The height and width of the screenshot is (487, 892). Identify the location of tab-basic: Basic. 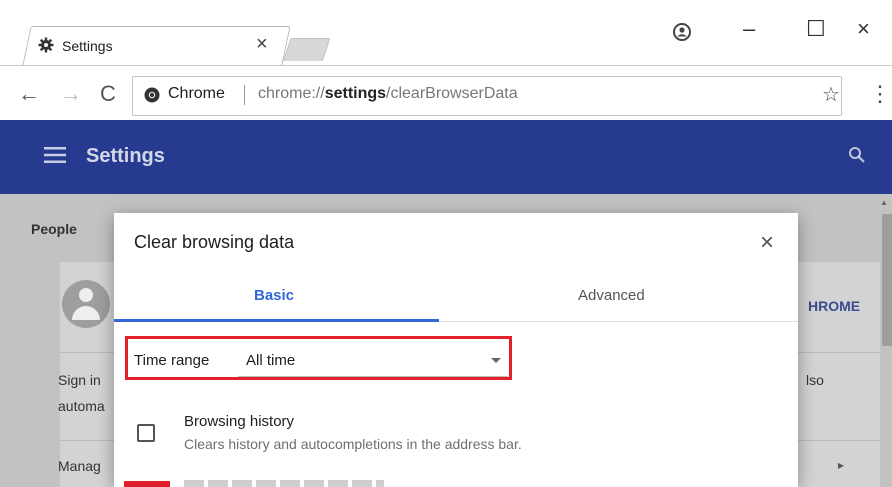
(274, 295).